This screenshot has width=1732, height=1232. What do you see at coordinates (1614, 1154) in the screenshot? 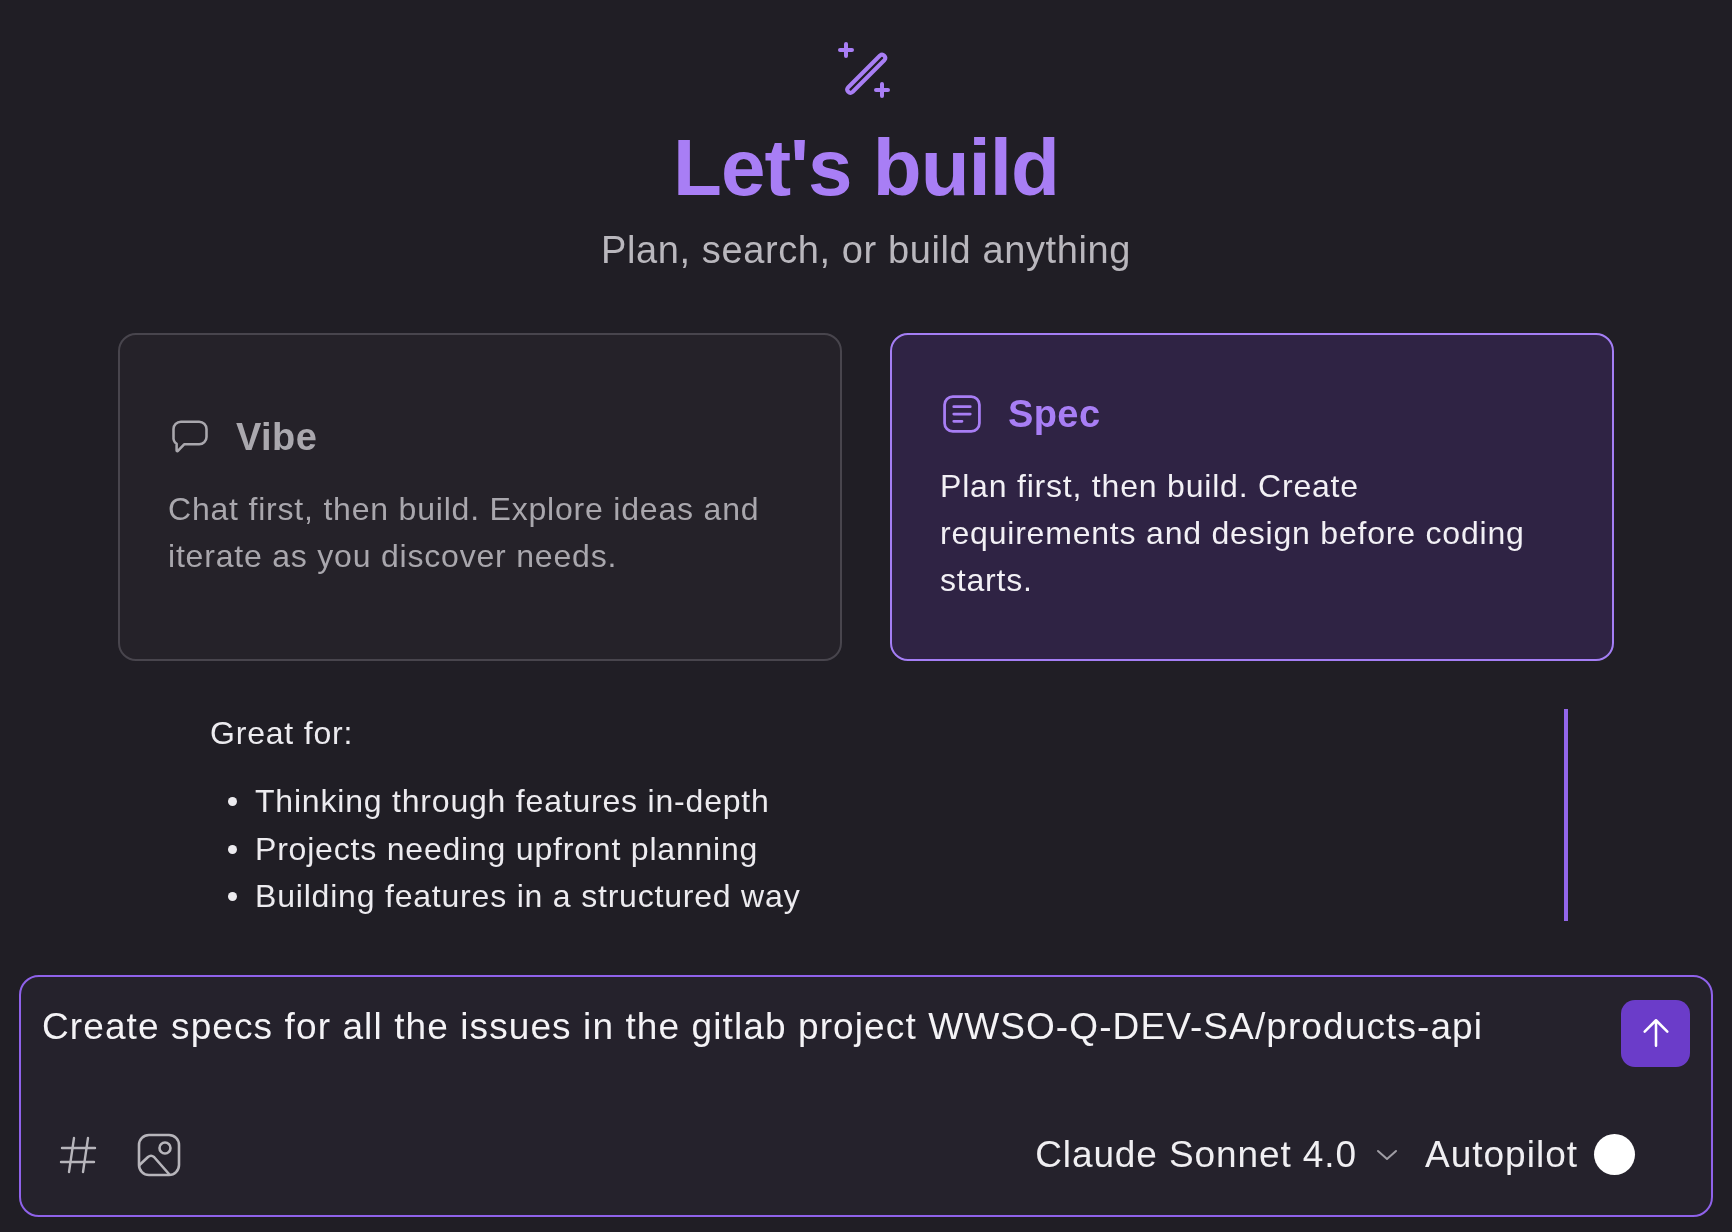
I see `toggle-switch` at bounding box center [1614, 1154].